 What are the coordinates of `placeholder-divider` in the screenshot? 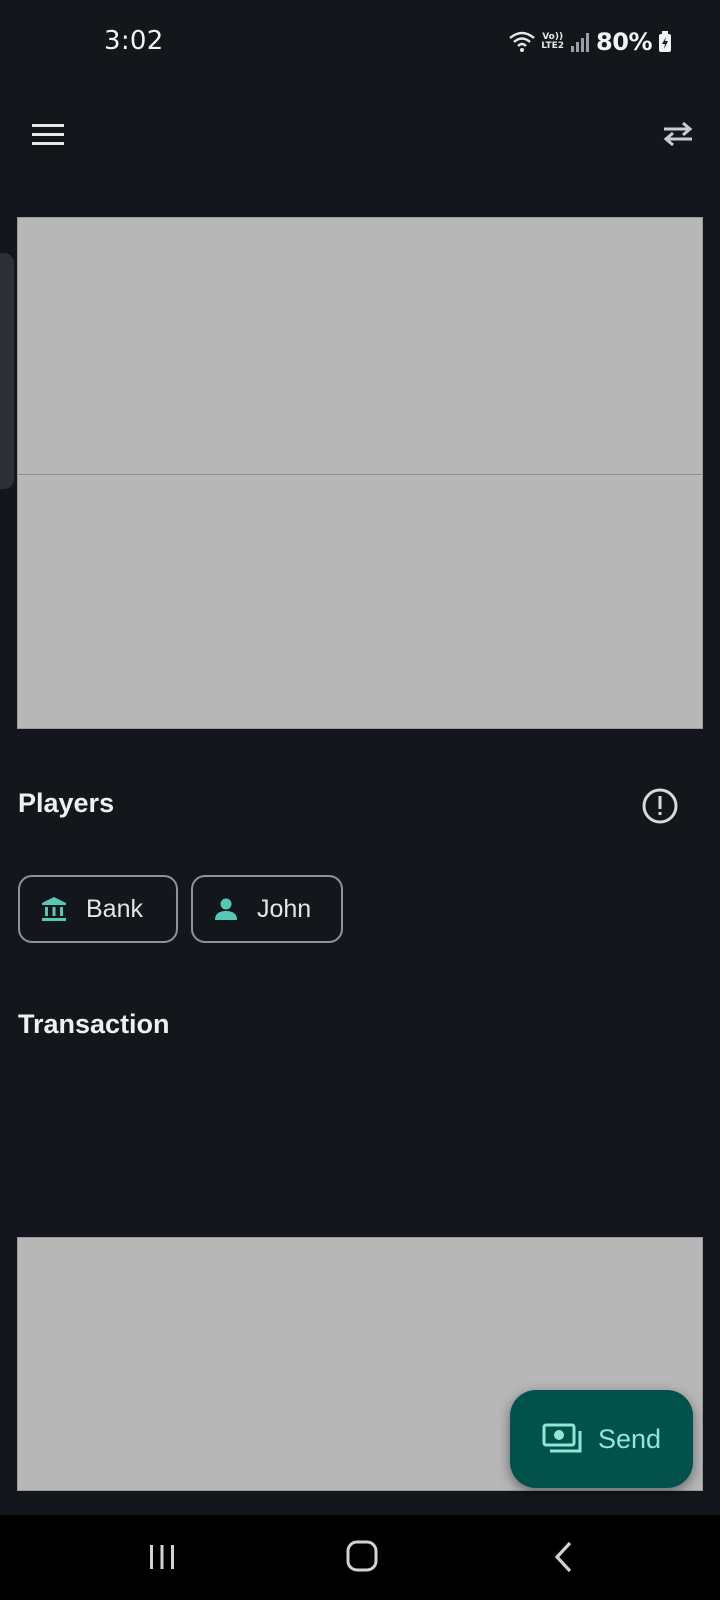 It's located at (360, 474).